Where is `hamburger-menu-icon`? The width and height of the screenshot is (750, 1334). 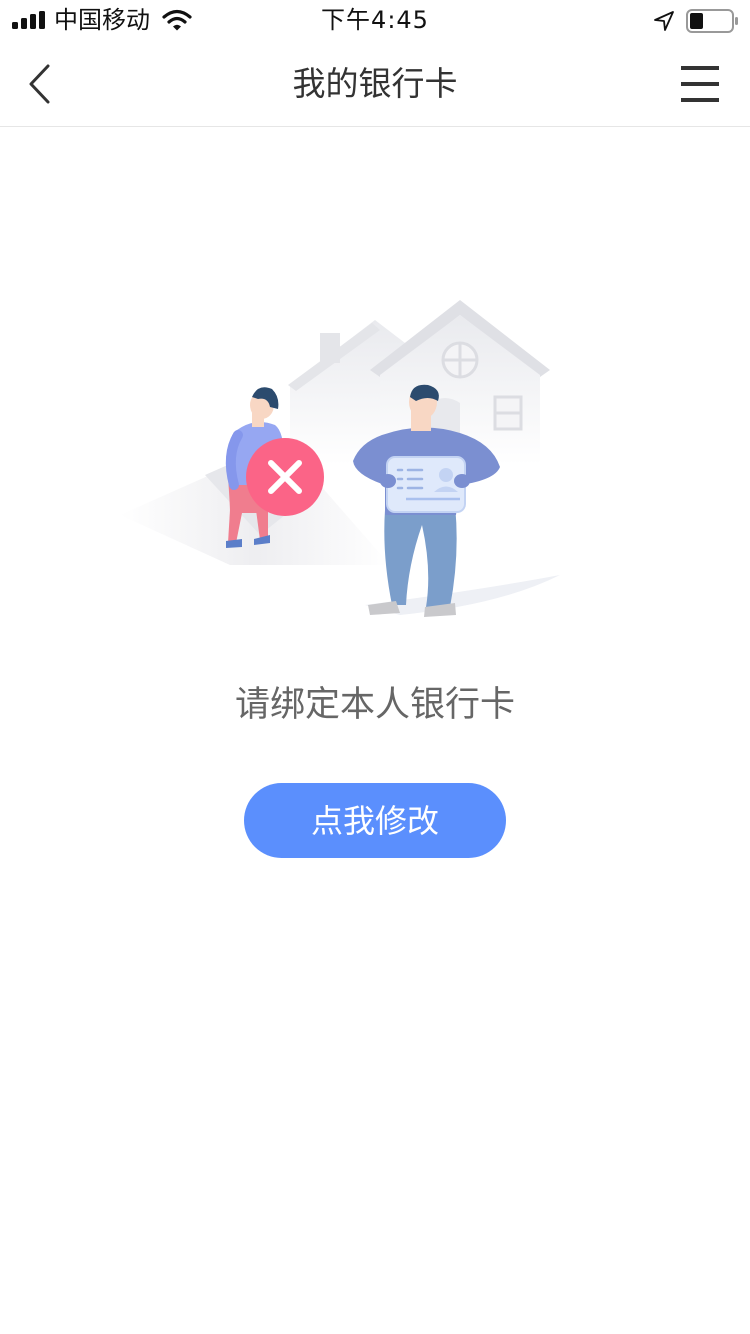
hamburger-menu-icon is located at coordinates (700, 84).